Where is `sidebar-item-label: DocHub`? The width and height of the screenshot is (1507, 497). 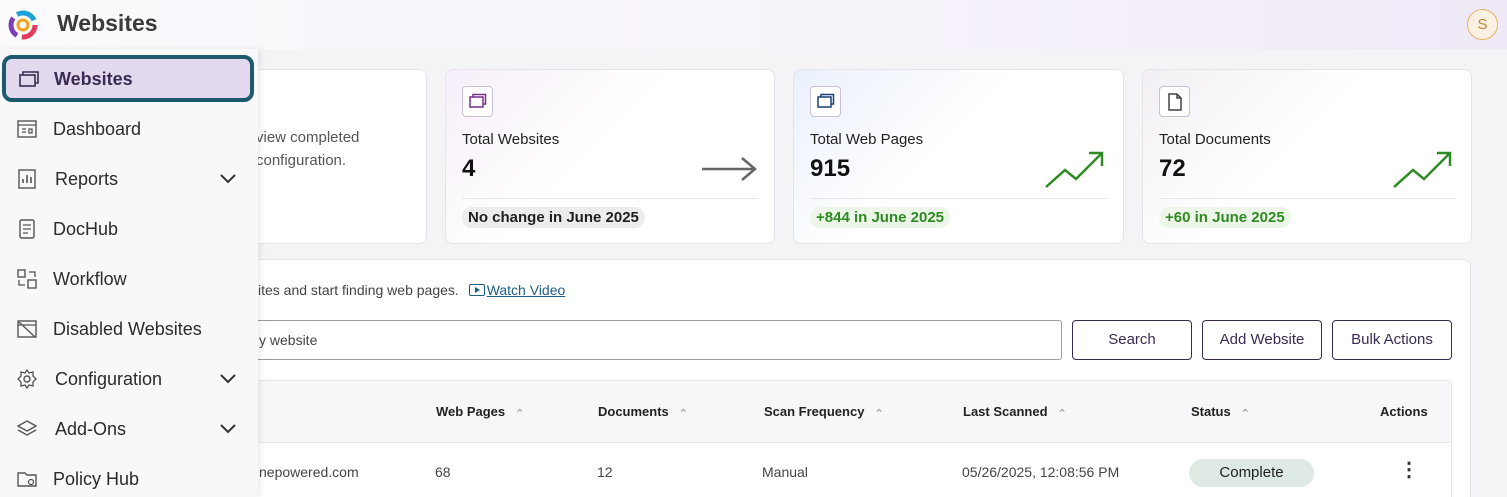
sidebar-item-label: DocHub is located at coordinates (86, 229).